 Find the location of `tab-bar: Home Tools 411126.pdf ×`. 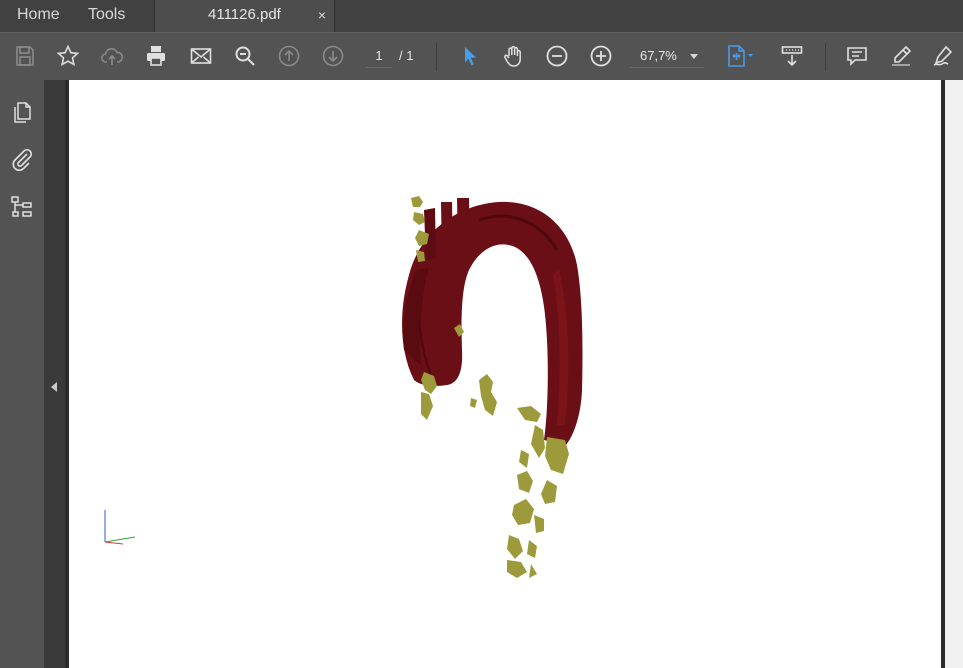

tab-bar: Home Tools 411126.pdf × is located at coordinates (481, 16).